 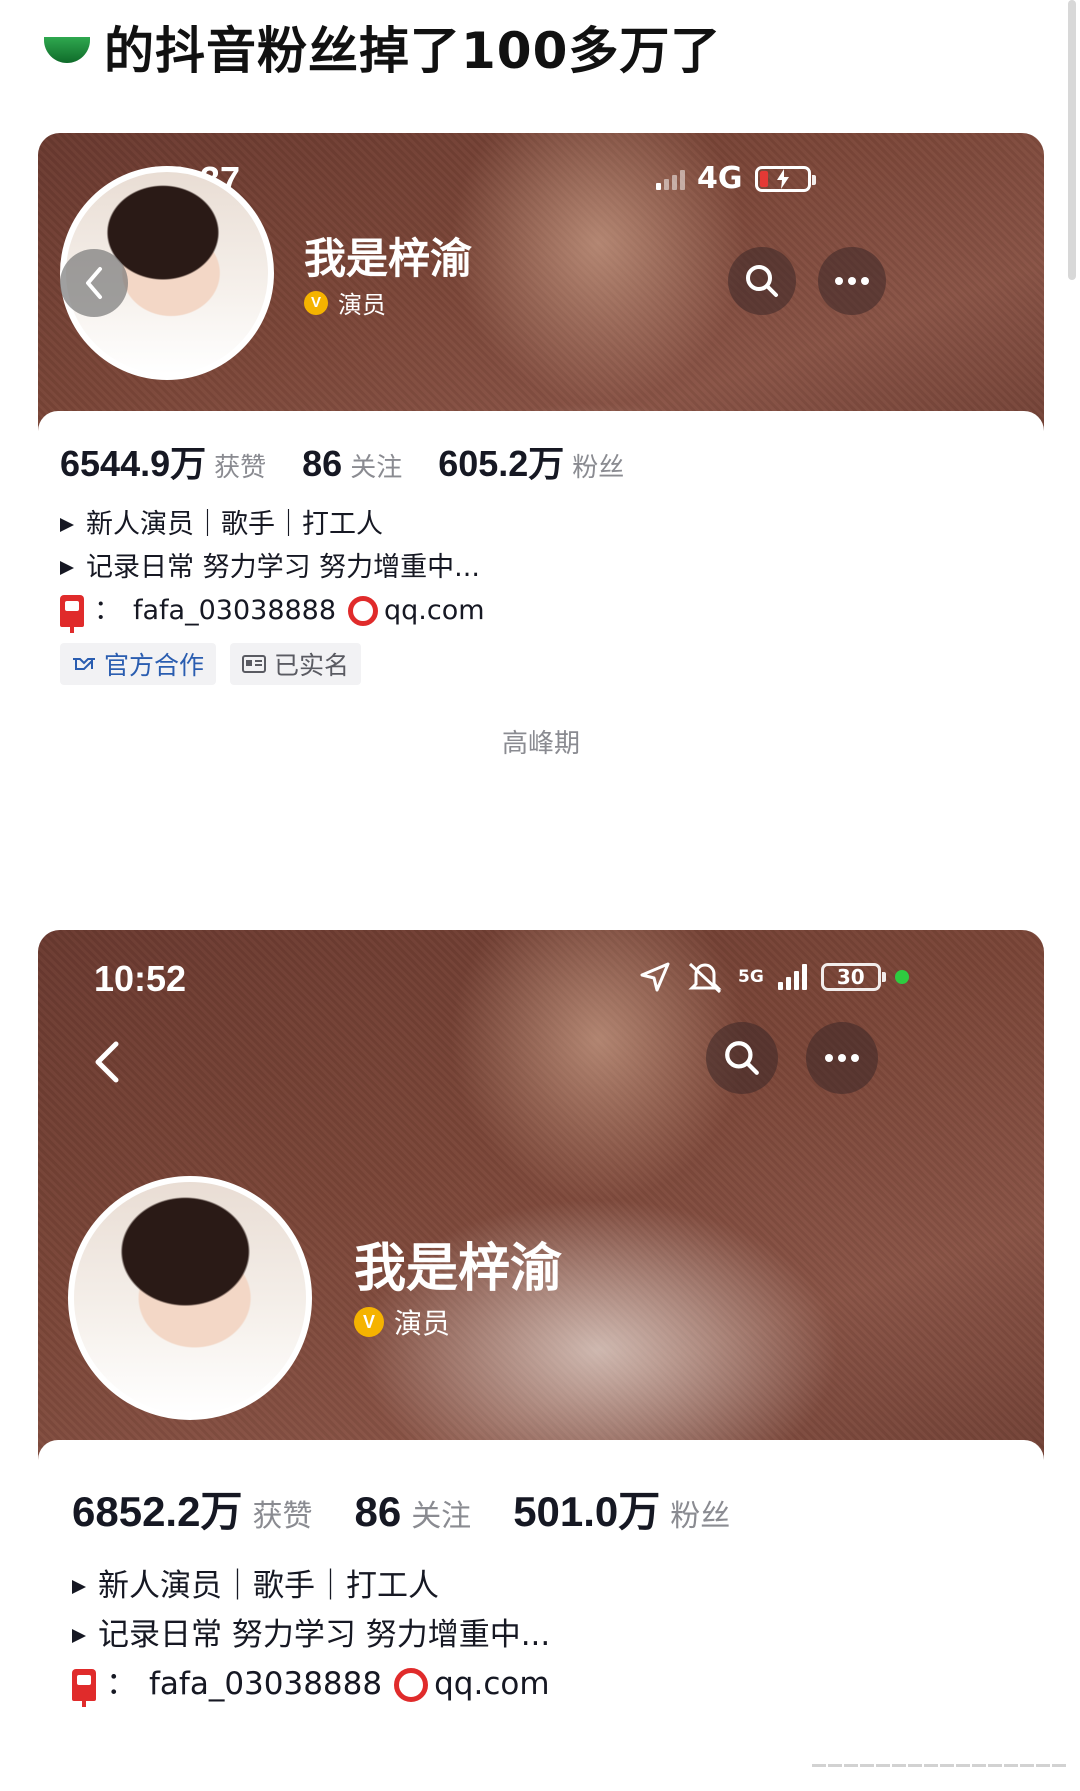 I want to click on battery-icon, so click(x=785, y=178).